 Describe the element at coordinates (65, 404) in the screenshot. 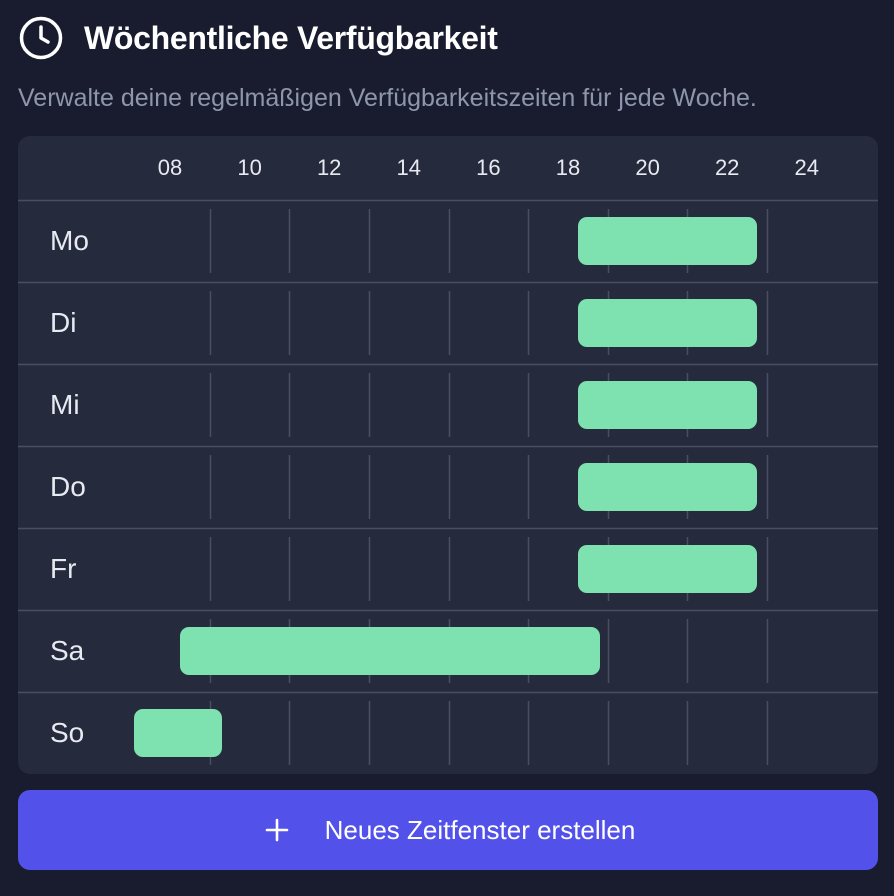

I see `day-label: Mi` at that location.